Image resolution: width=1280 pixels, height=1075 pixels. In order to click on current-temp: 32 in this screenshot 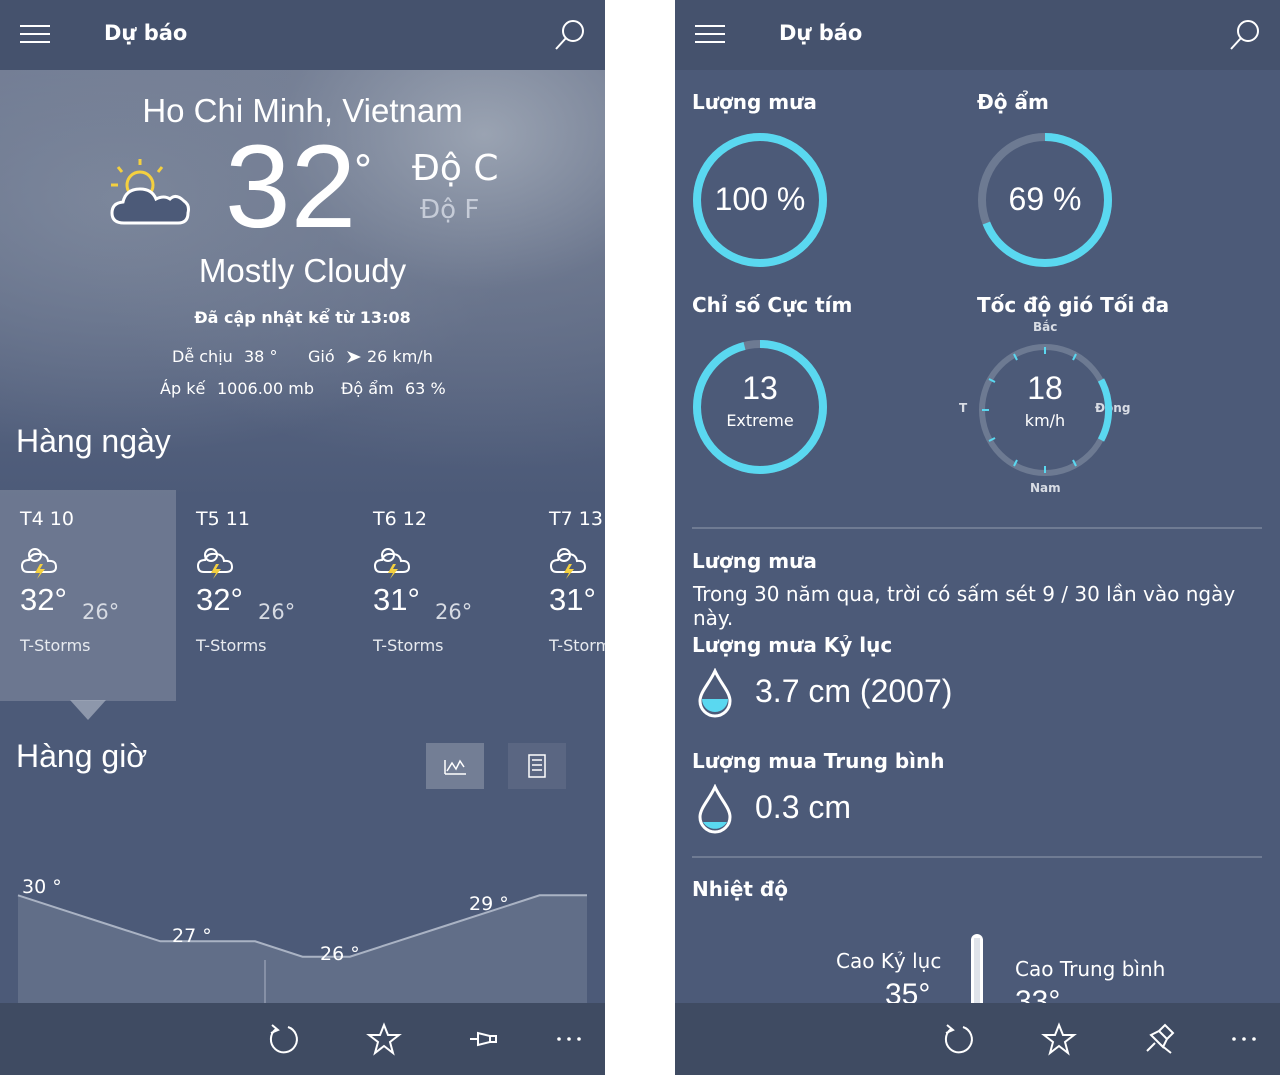, I will do `click(291, 187)`.